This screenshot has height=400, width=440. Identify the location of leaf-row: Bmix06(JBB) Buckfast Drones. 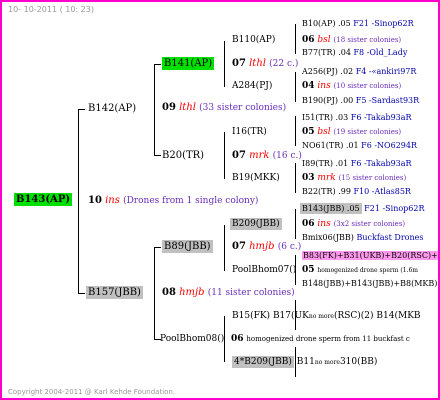
(362, 238).